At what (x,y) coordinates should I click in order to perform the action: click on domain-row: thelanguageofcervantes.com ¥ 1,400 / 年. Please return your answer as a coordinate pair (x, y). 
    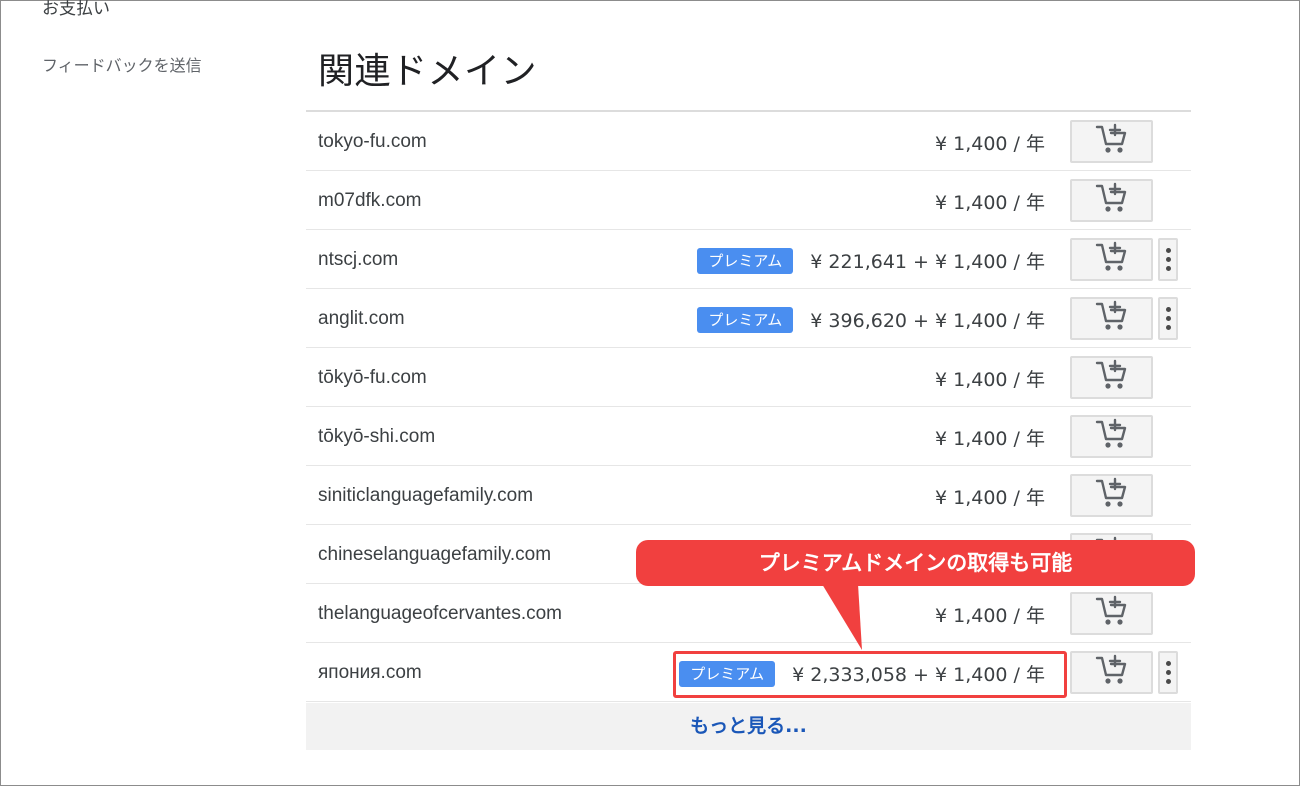
    Looking at the image, I should click on (748, 613).